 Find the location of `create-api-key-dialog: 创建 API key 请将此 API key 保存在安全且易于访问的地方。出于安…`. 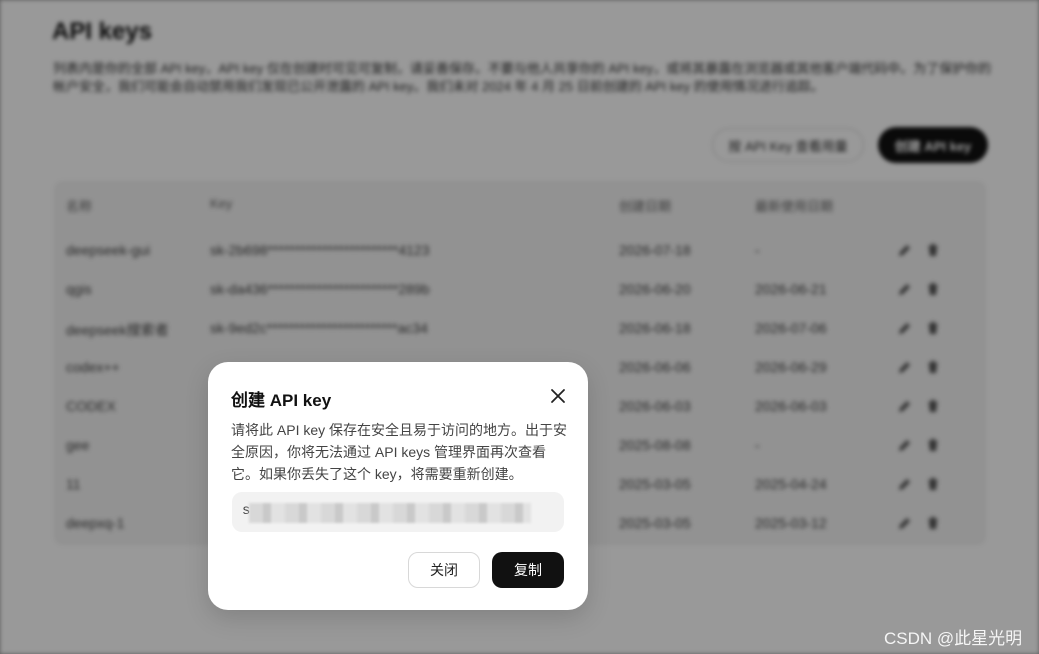

create-api-key-dialog: 创建 API key 请将此 API key 保存在安全且易于访问的地方。出于安… is located at coordinates (398, 486).